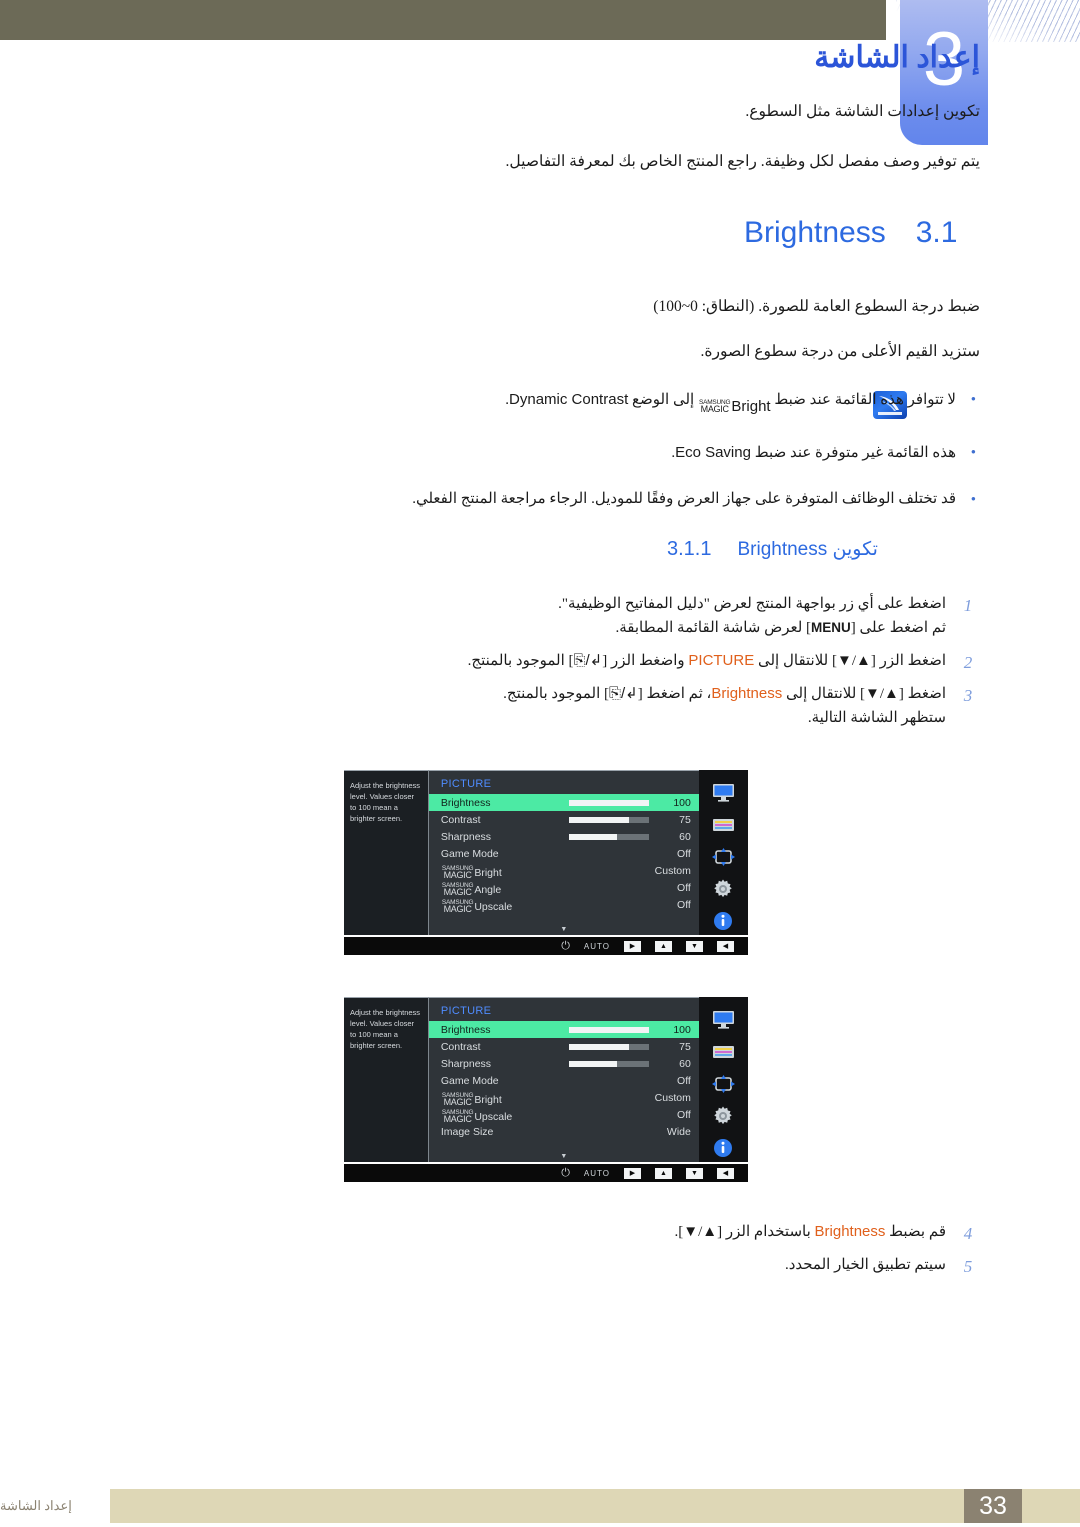 The height and width of the screenshot is (1527, 1080). Describe the element at coordinates (968, 1266) in the screenshot. I see `step-number: 5` at that location.